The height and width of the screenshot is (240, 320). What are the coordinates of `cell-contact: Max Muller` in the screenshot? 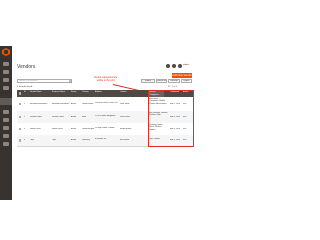 It's located at (125, 140).